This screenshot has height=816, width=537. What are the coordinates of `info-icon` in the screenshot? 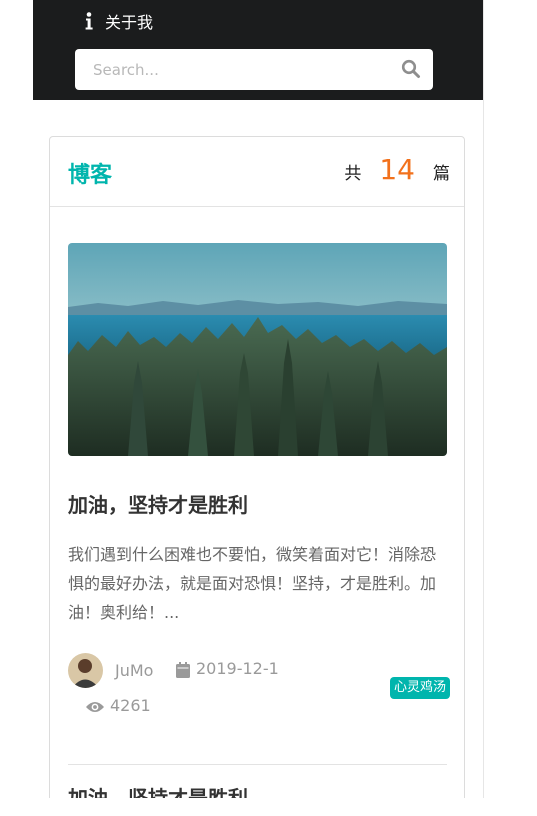 It's located at (89, 21).